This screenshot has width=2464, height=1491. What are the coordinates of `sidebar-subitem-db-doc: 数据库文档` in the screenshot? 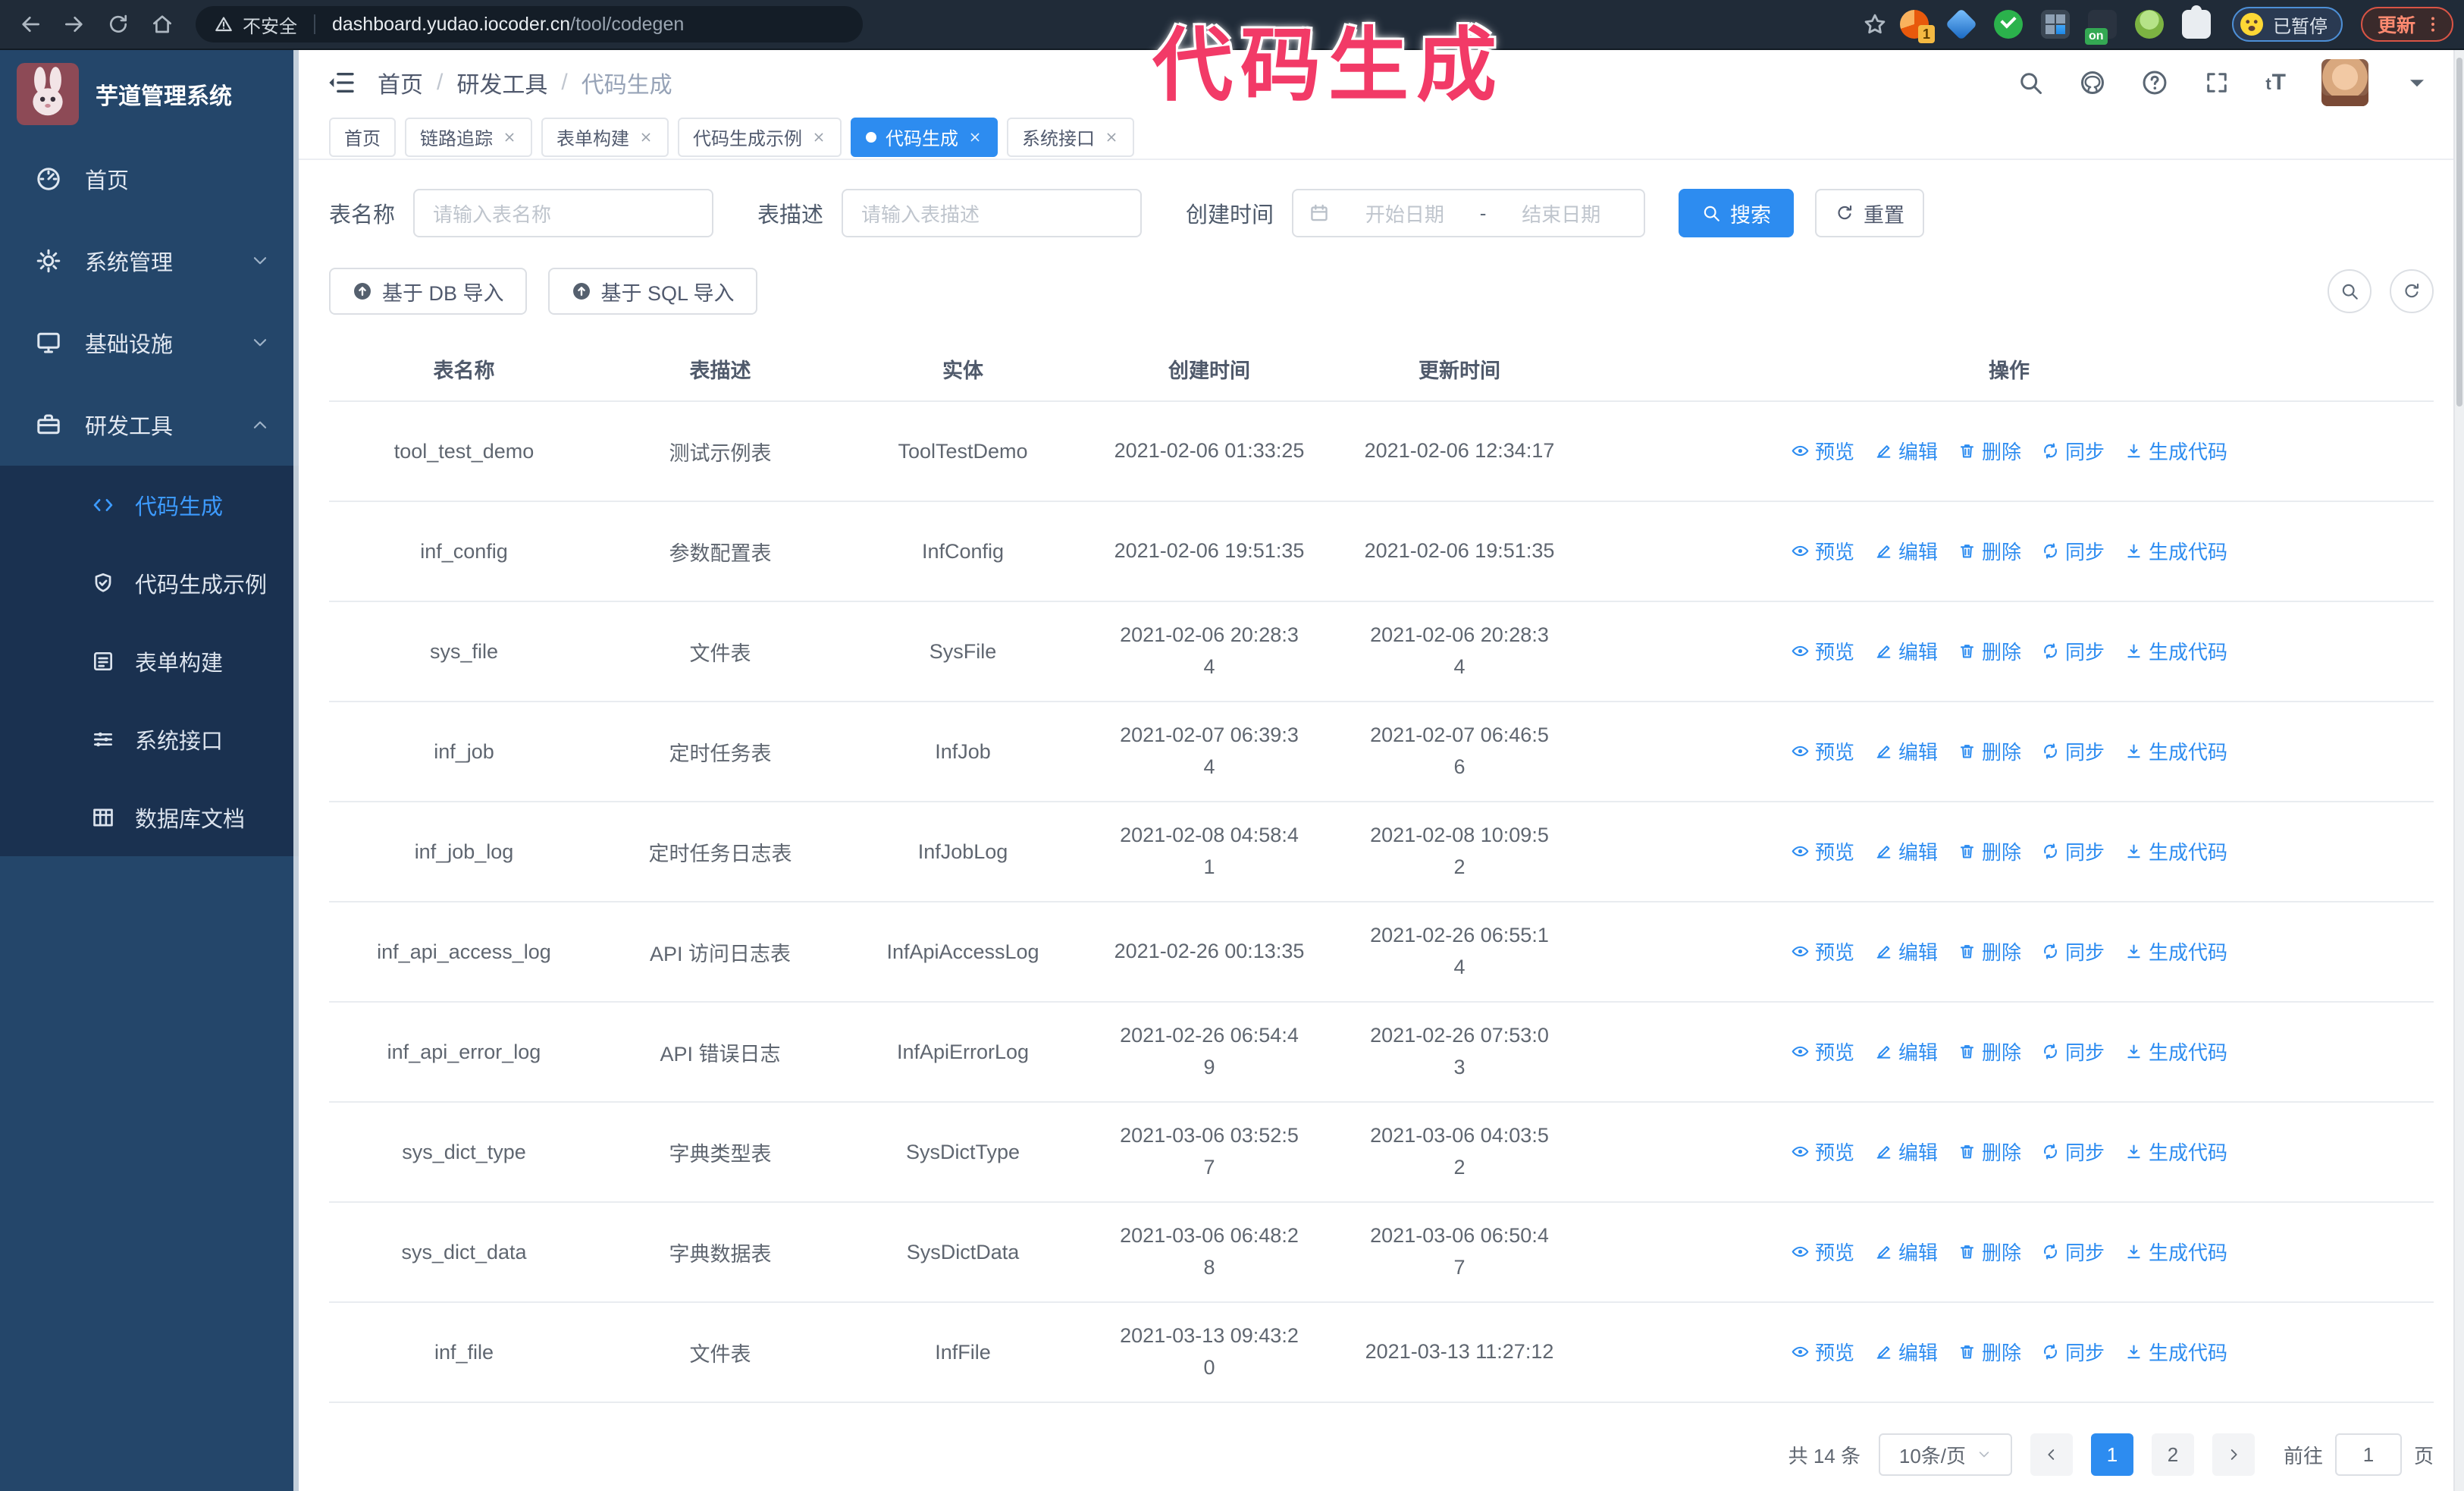 It's located at (150, 817).